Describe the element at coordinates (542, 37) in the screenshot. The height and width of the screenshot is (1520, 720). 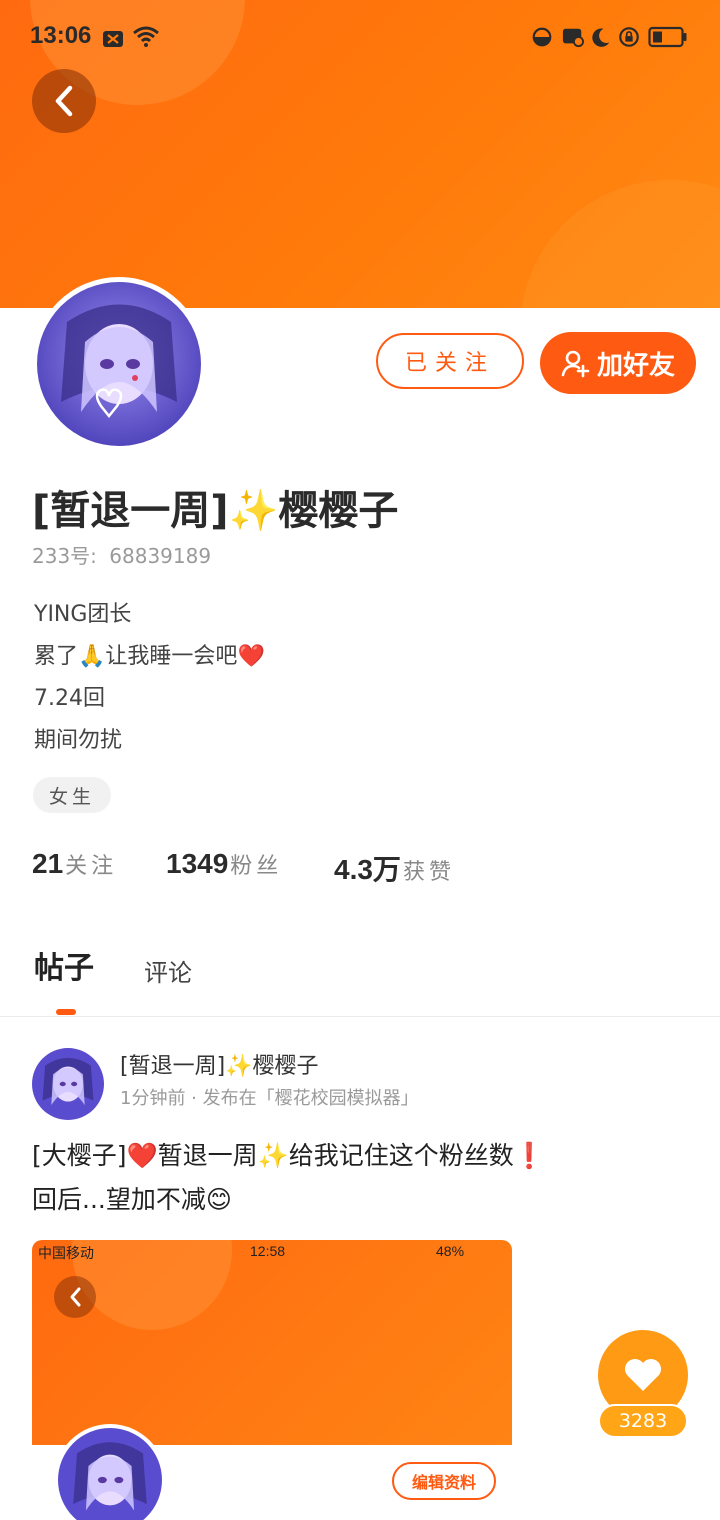
I see `mode-icon` at that location.